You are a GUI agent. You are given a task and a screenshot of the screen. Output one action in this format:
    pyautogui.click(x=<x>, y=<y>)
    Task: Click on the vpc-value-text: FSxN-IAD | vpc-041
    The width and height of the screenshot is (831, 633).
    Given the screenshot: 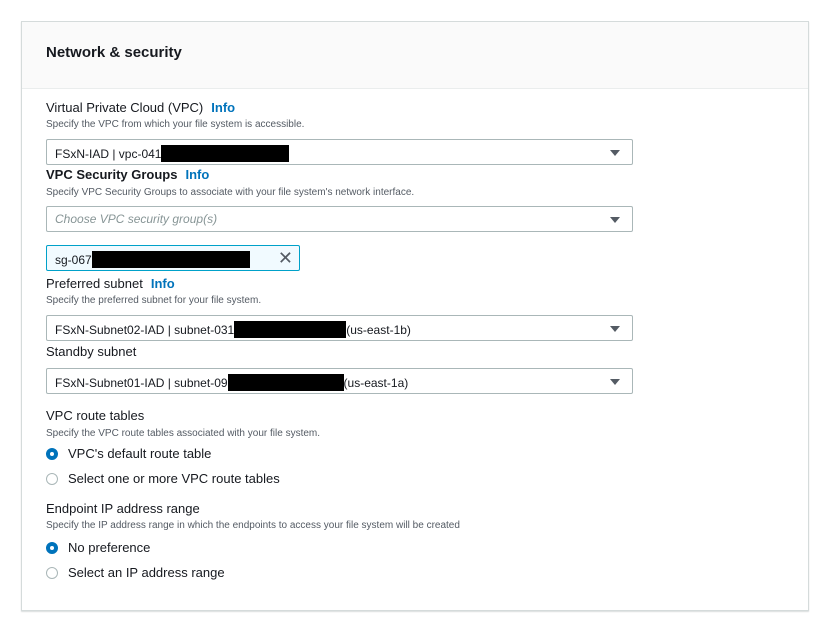 What is the action you would take?
    pyautogui.click(x=108, y=154)
    